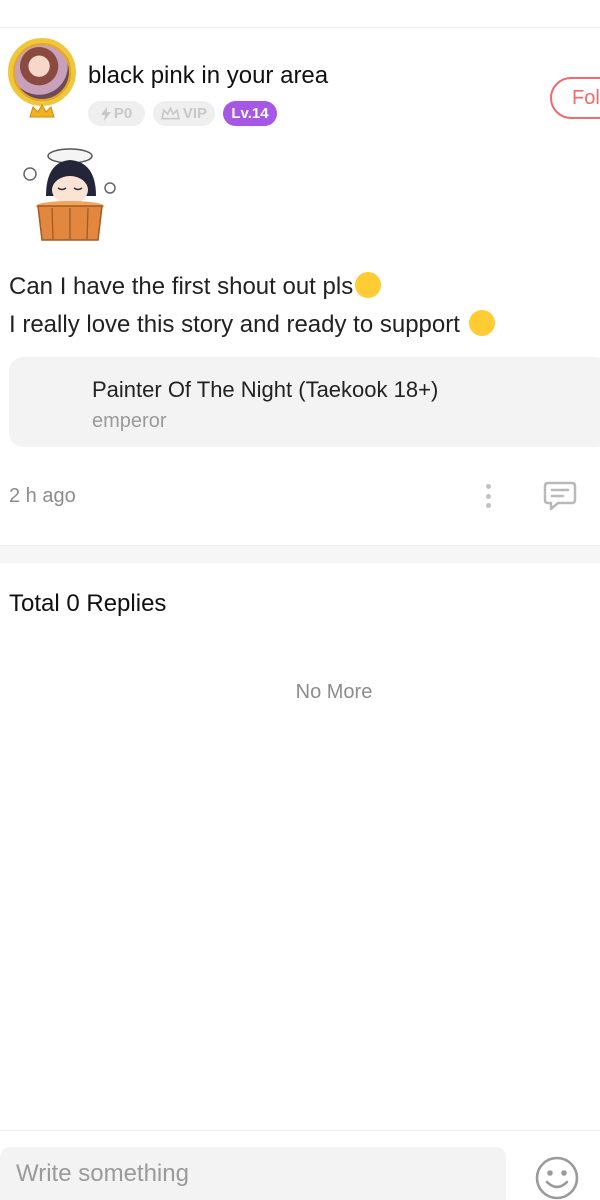  I want to click on book-title: Painter Of The Night (Taekook 18+), so click(265, 389).